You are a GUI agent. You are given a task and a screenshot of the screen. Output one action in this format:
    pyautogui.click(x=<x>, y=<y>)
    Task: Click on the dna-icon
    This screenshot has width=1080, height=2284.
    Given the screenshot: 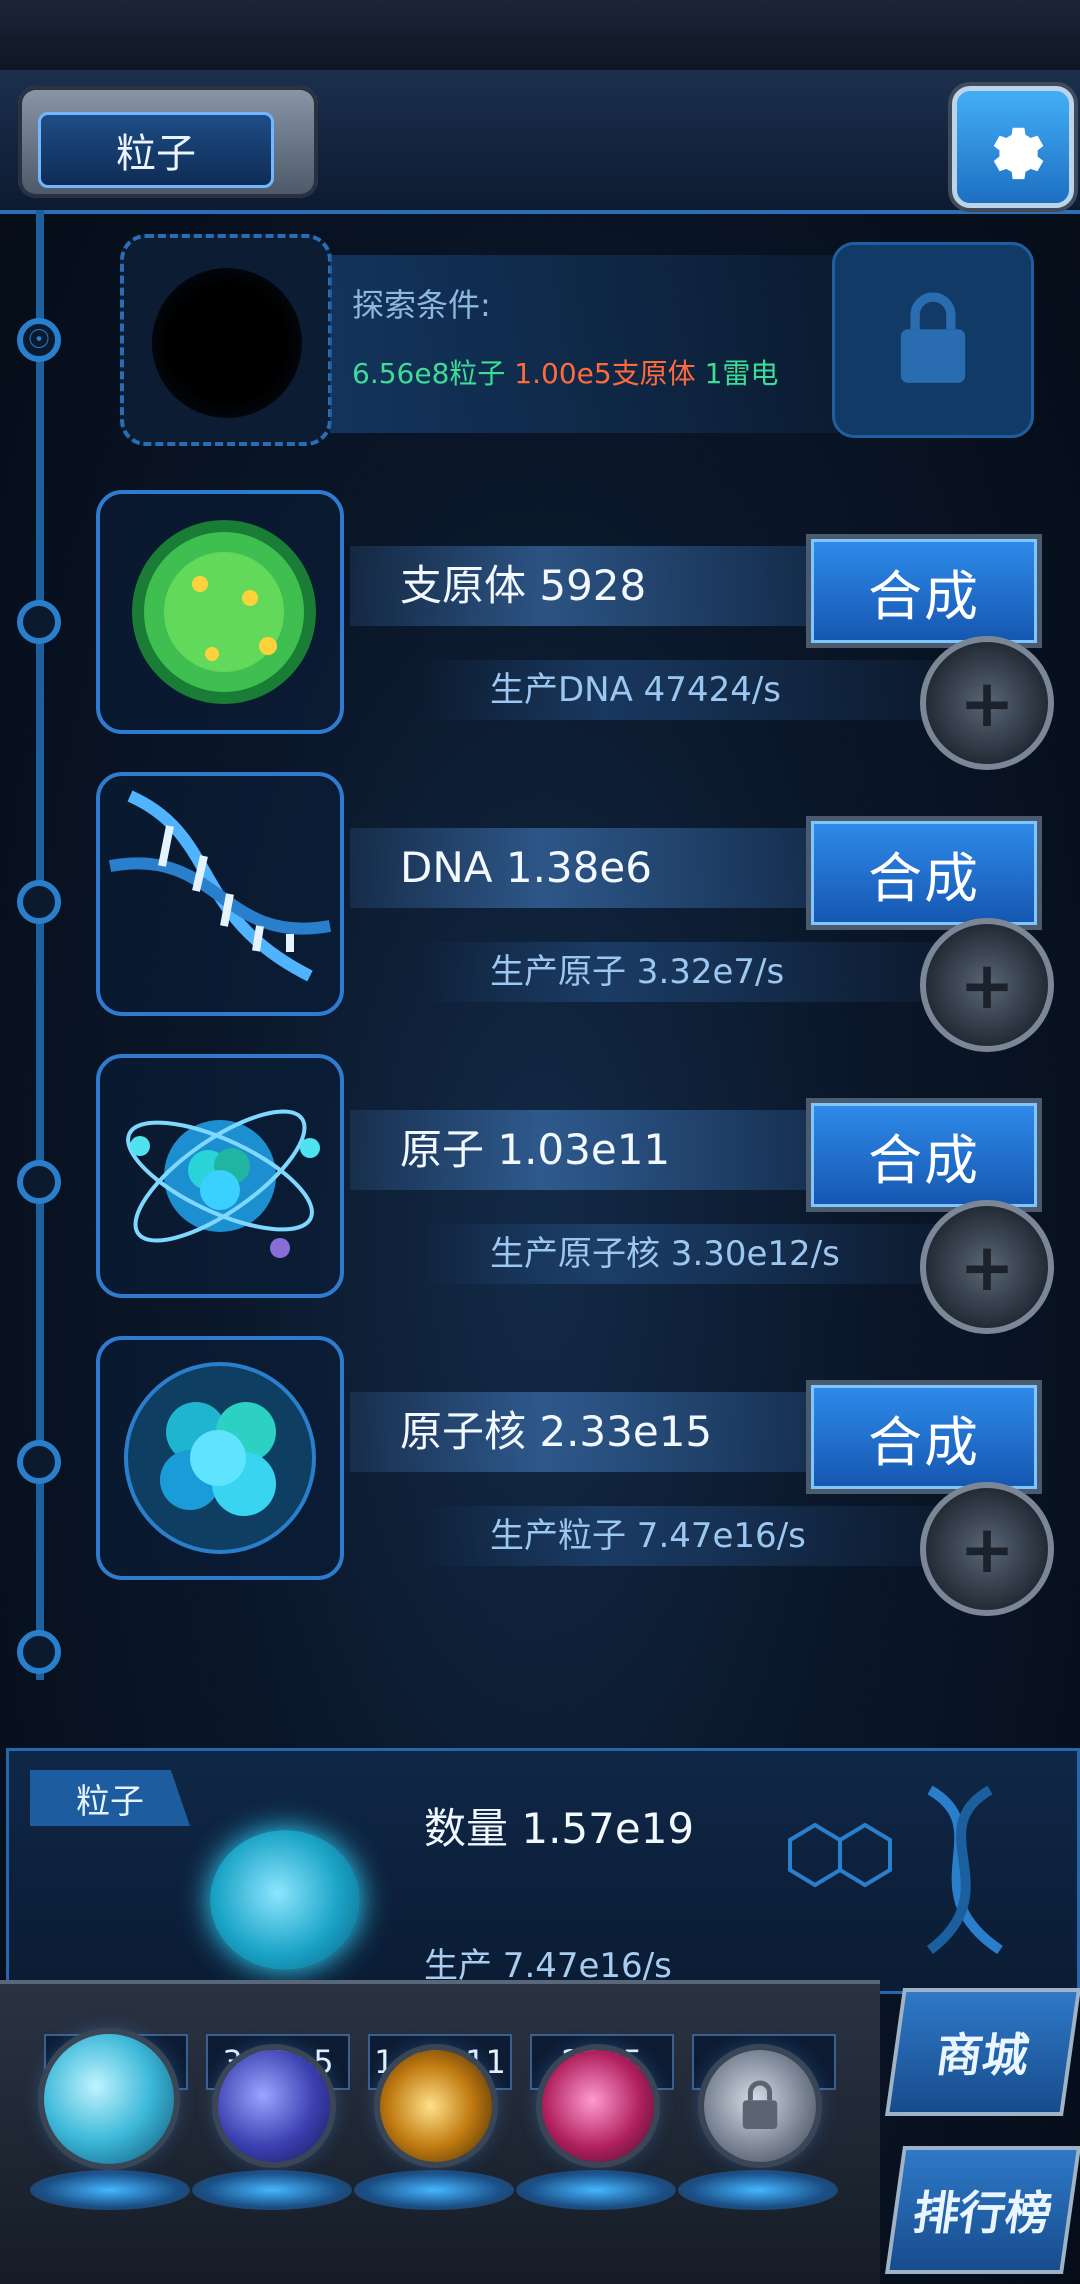 What is the action you would take?
    pyautogui.click(x=220, y=886)
    